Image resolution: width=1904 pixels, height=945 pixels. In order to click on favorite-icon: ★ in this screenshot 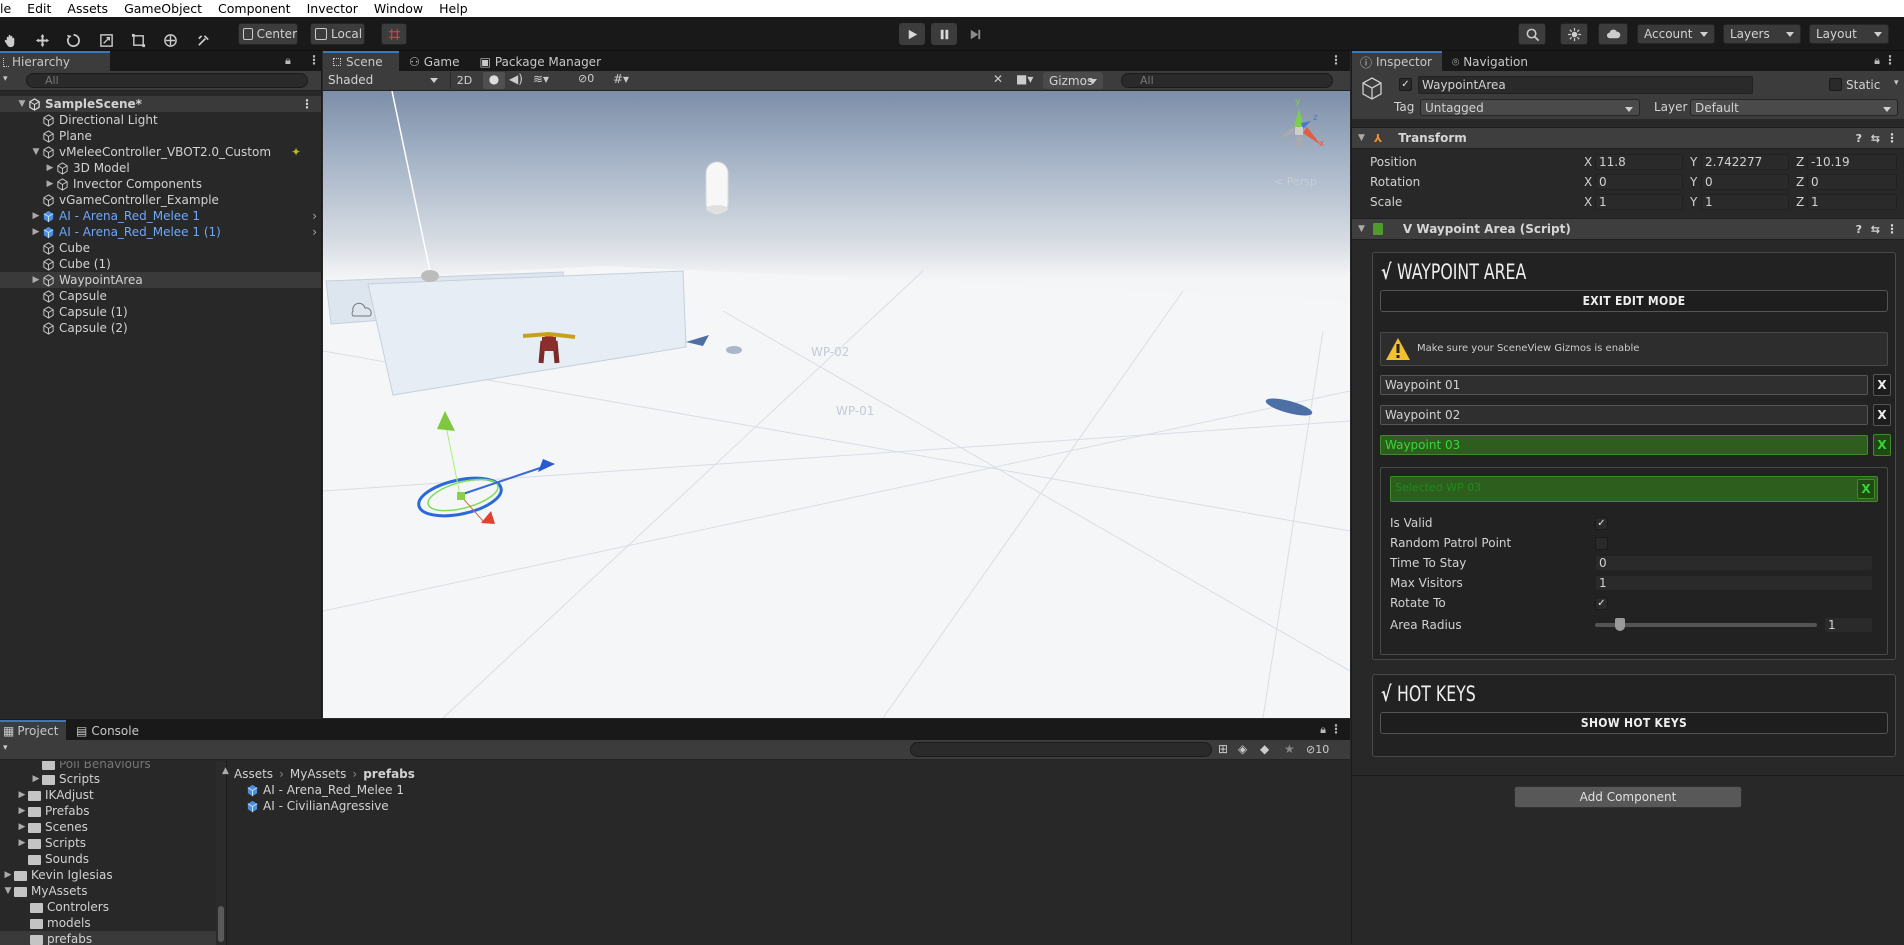, I will do `click(1289, 749)`.